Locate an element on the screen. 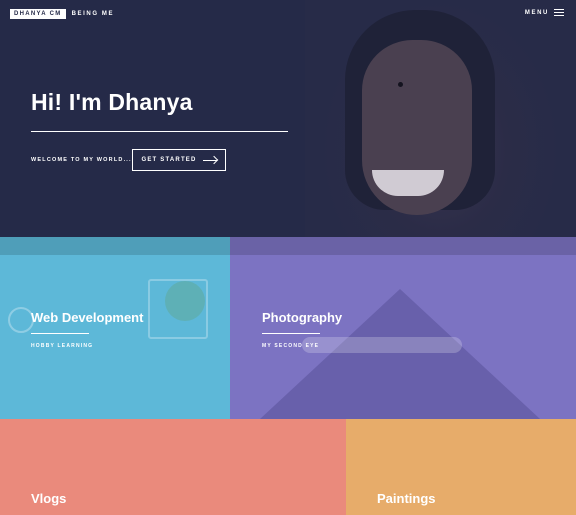  laptop-image is located at coordinates (178, 309).